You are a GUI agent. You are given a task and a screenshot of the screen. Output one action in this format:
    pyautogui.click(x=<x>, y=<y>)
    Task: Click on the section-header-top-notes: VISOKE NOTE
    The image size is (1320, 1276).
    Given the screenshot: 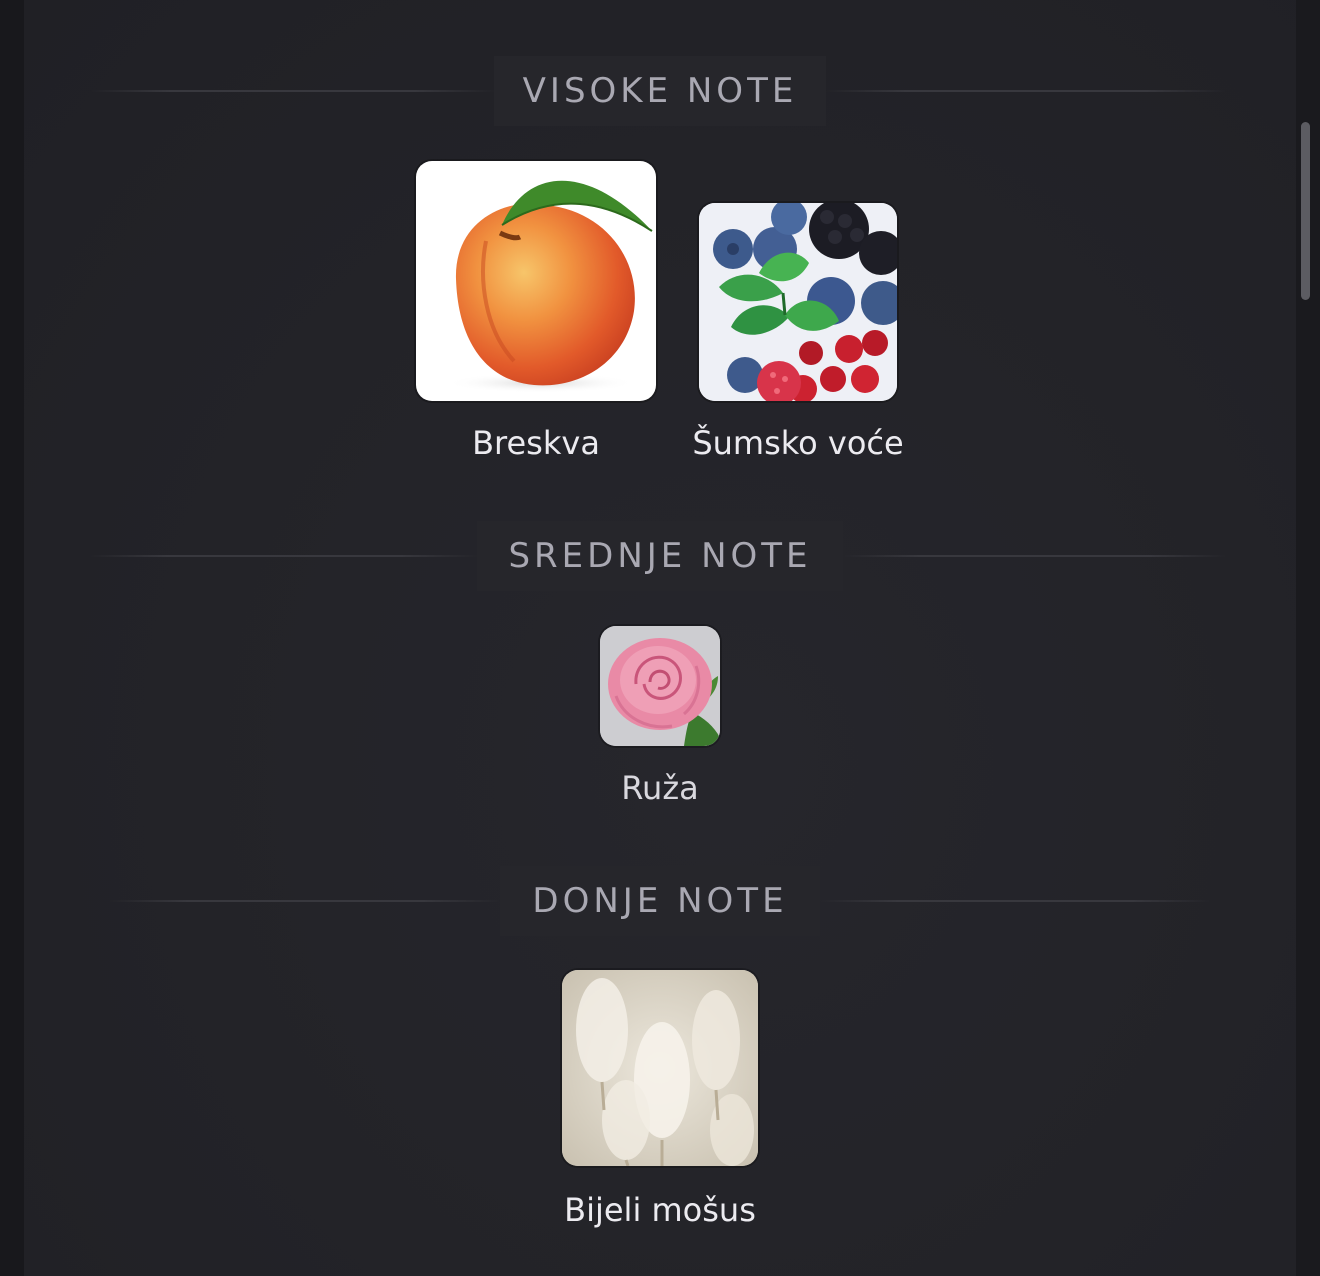 What is the action you would take?
    pyautogui.click(x=660, y=91)
    